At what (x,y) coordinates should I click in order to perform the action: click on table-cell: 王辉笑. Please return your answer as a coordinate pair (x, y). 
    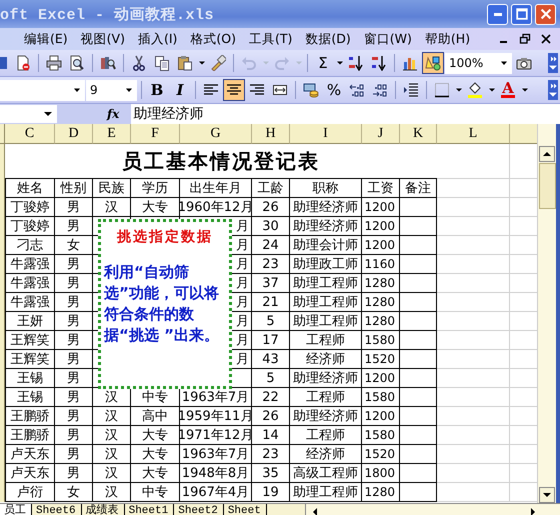
    Looking at the image, I should click on (30, 340).